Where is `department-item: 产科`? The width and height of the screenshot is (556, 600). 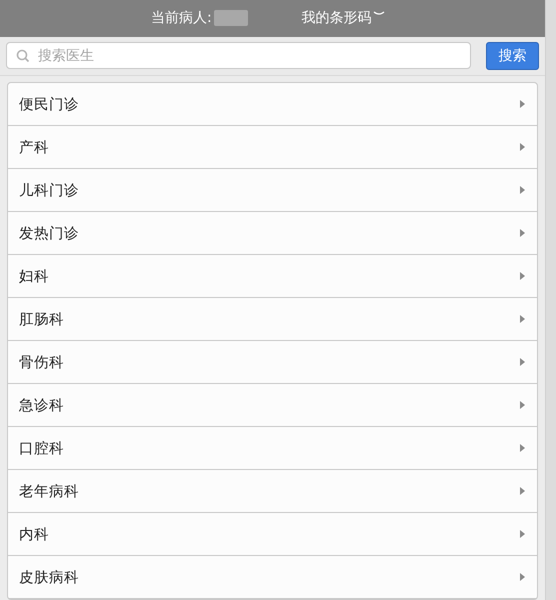 department-item: 产科 is located at coordinates (272, 147).